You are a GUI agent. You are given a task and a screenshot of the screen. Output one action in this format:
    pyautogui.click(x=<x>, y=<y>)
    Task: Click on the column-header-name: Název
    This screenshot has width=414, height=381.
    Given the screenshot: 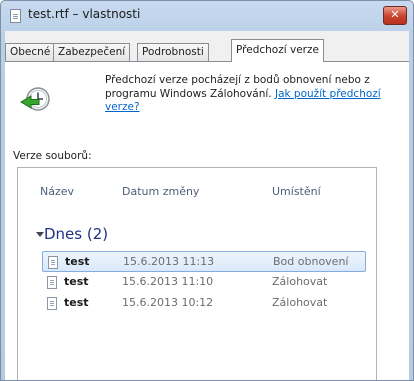 What is the action you would take?
    pyautogui.click(x=57, y=191)
    